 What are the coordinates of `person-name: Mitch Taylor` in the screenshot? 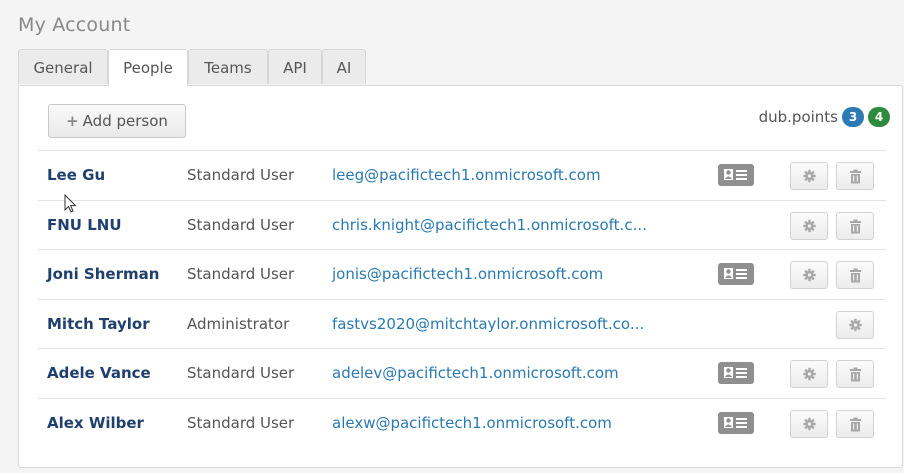 It's located at (98, 324).